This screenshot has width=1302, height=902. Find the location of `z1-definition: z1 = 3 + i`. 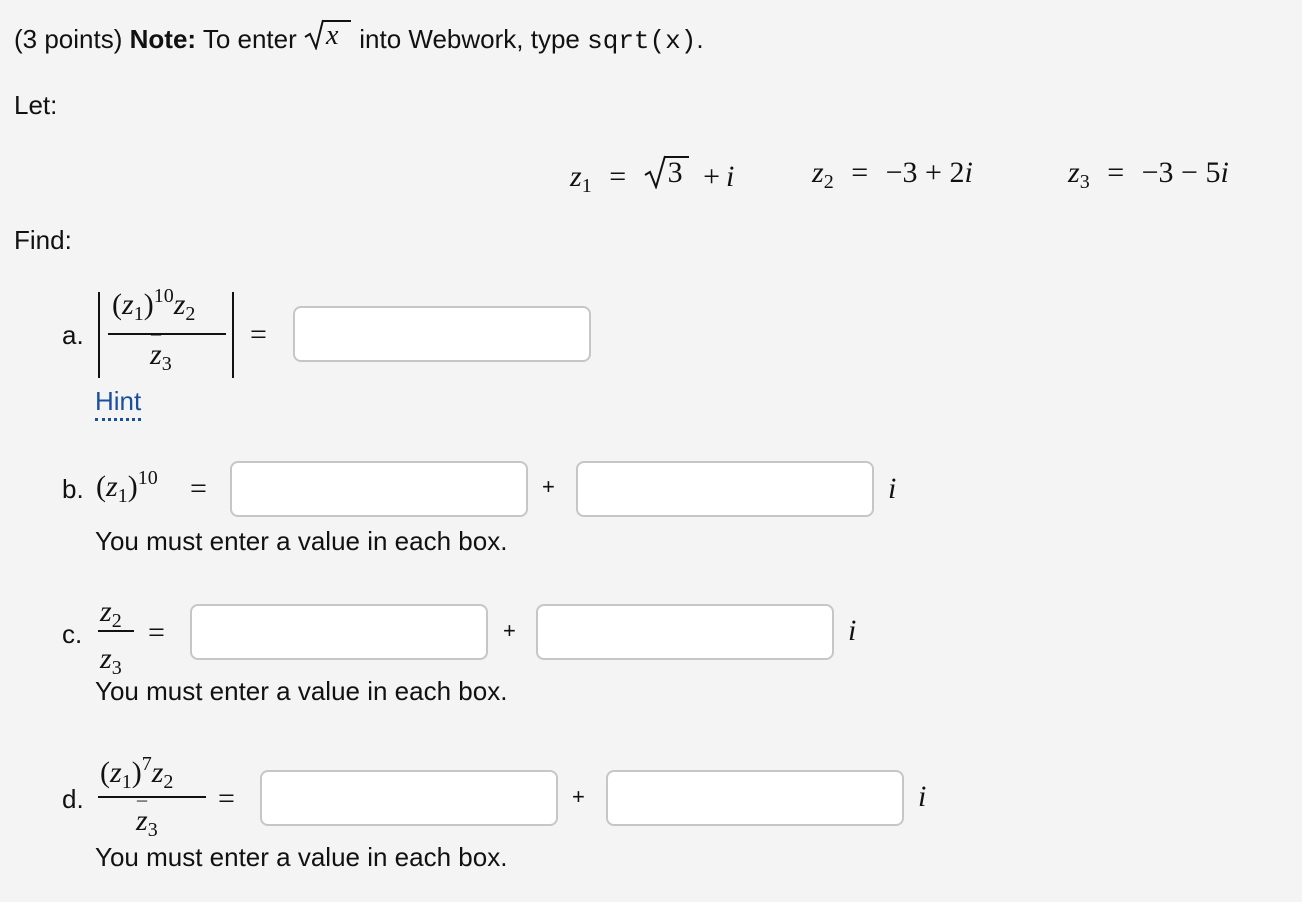

z1-definition: z1 = 3 + i is located at coordinates (652, 176).